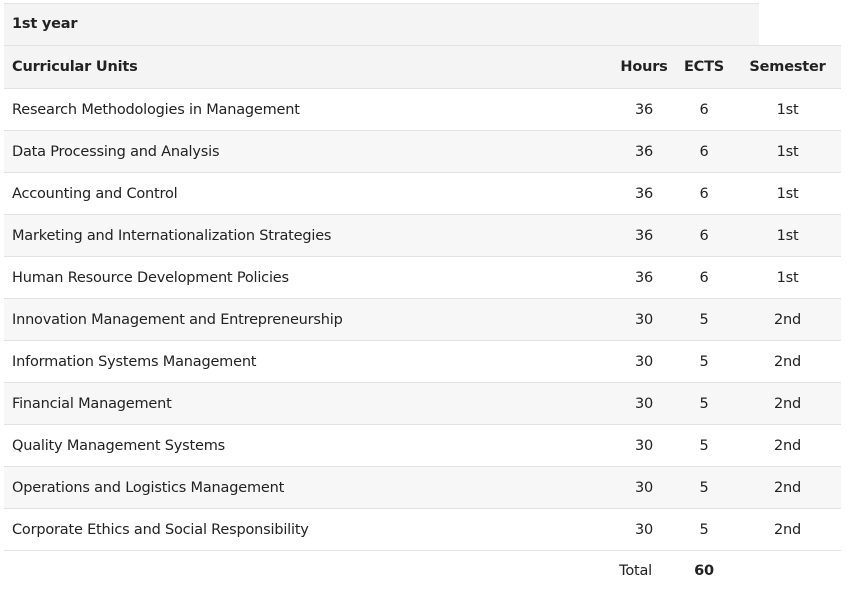  Describe the element at coordinates (299, 193) in the screenshot. I see `unit-name-cell: Accounting and Control` at that location.